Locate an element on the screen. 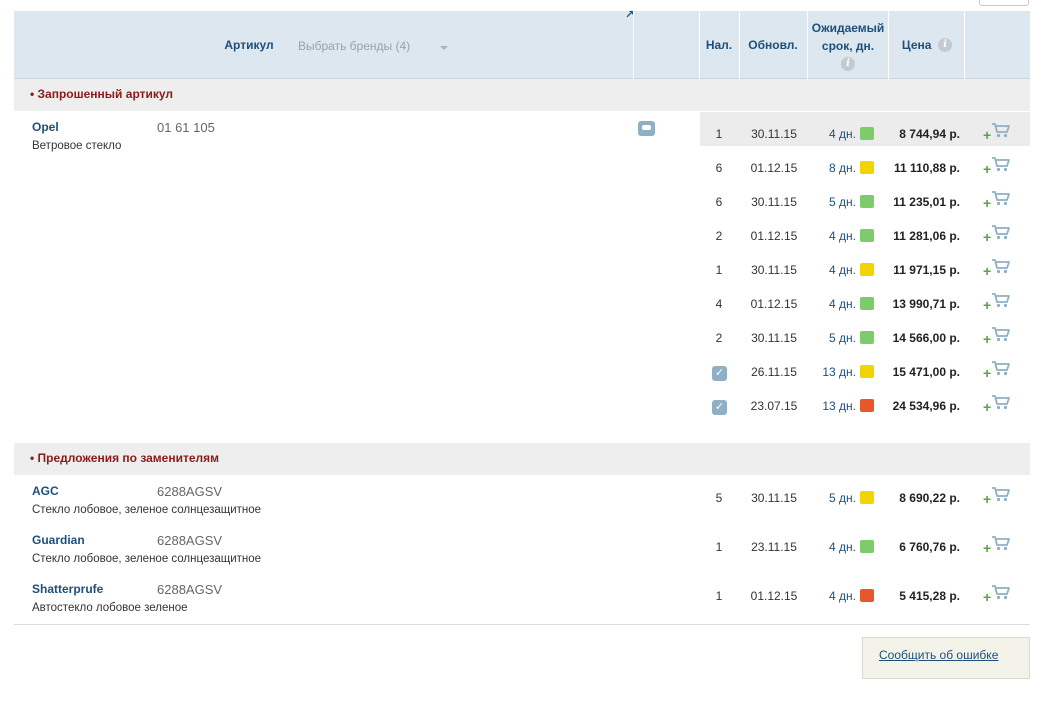  offer-updated-date: 23.11.15 is located at coordinates (774, 547).